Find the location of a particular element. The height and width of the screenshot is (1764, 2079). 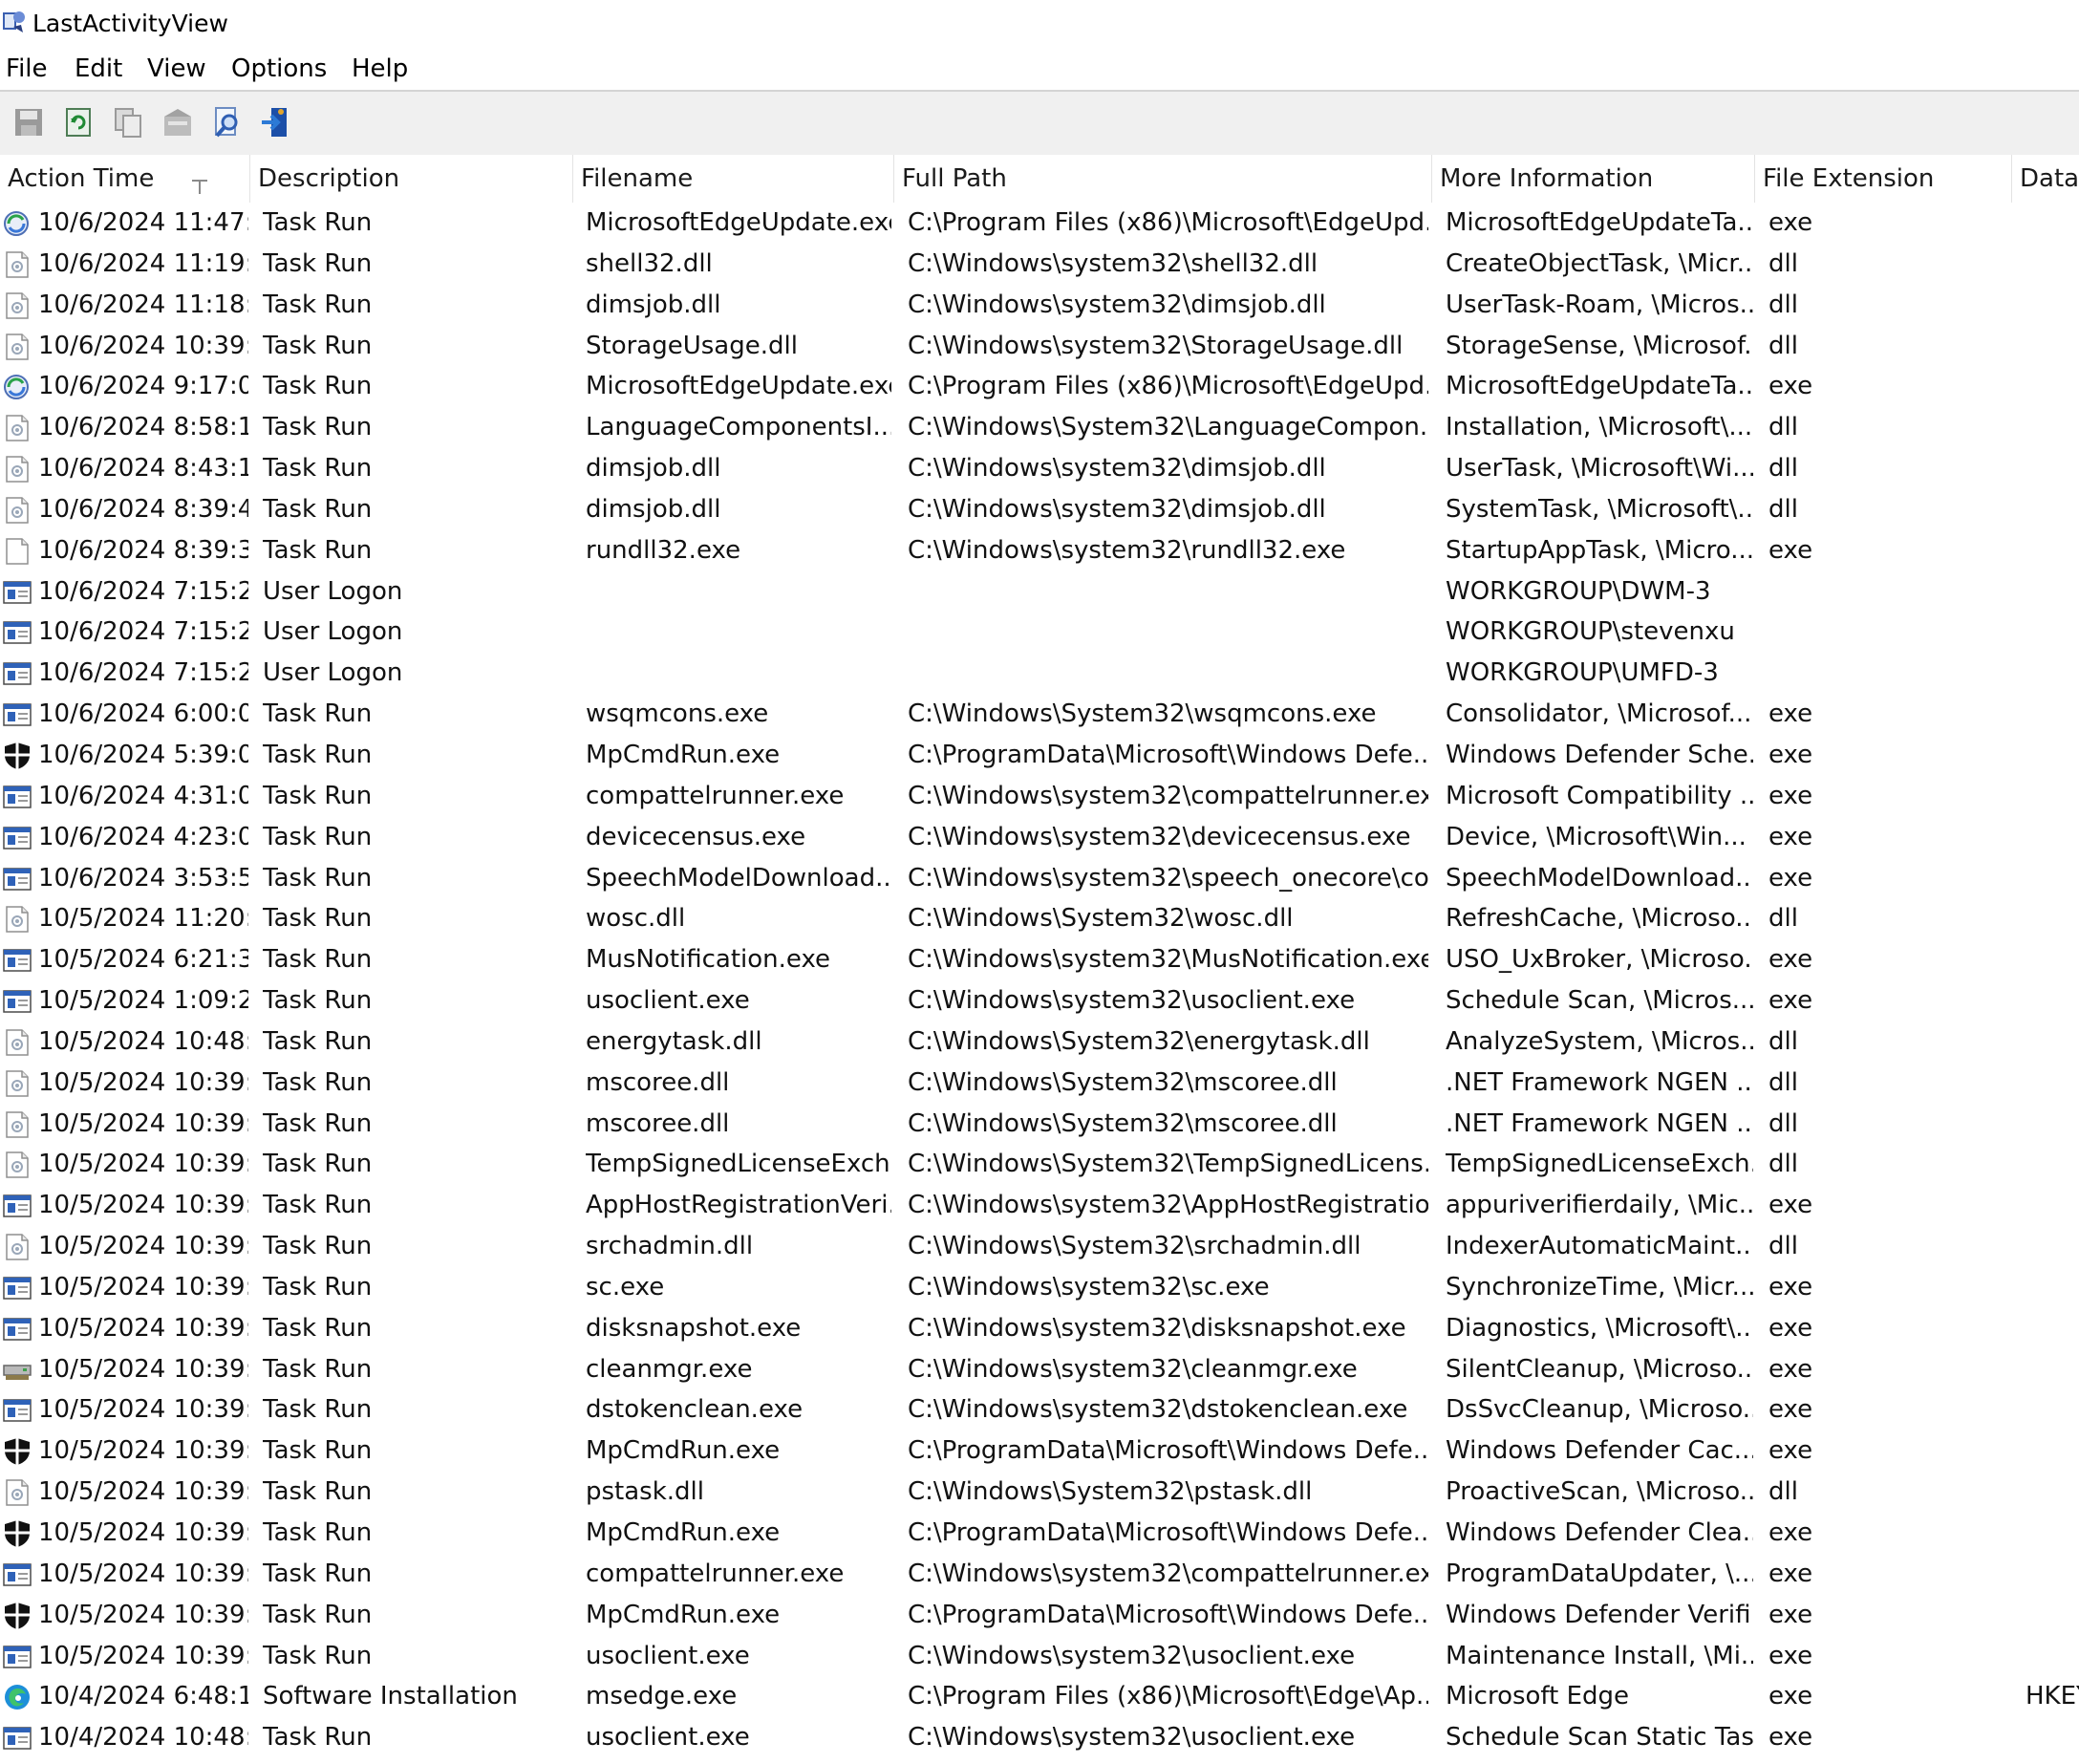

refresh-icon is located at coordinates (78, 122).